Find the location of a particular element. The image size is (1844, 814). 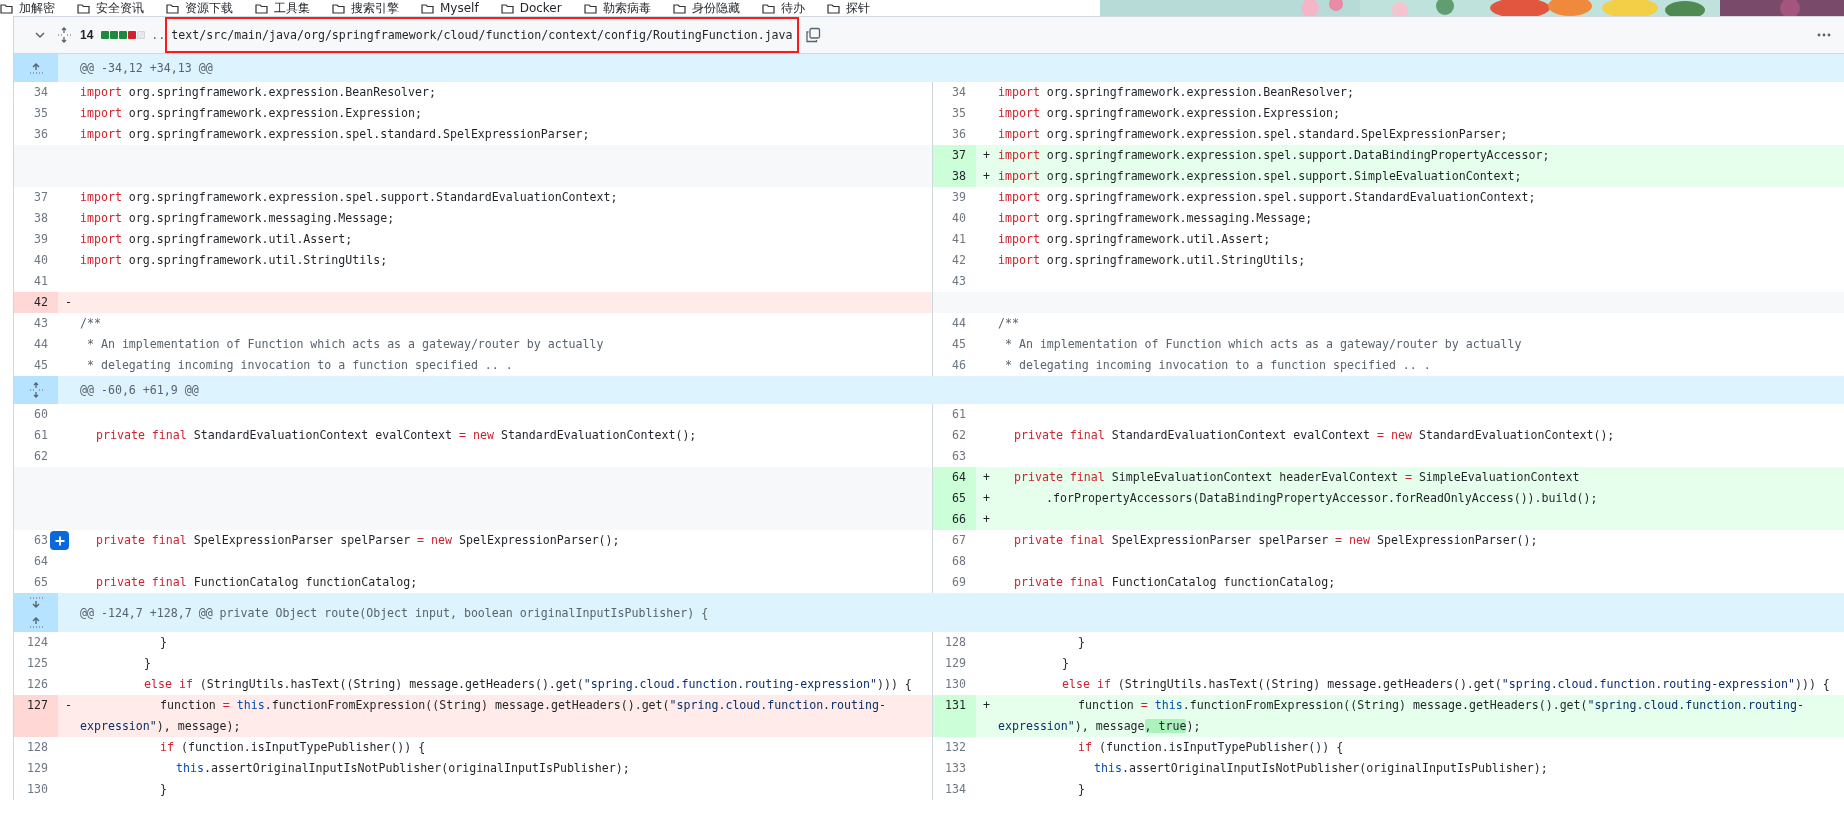

bookmark-link: 搜索引擎 is located at coordinates (365, 8).